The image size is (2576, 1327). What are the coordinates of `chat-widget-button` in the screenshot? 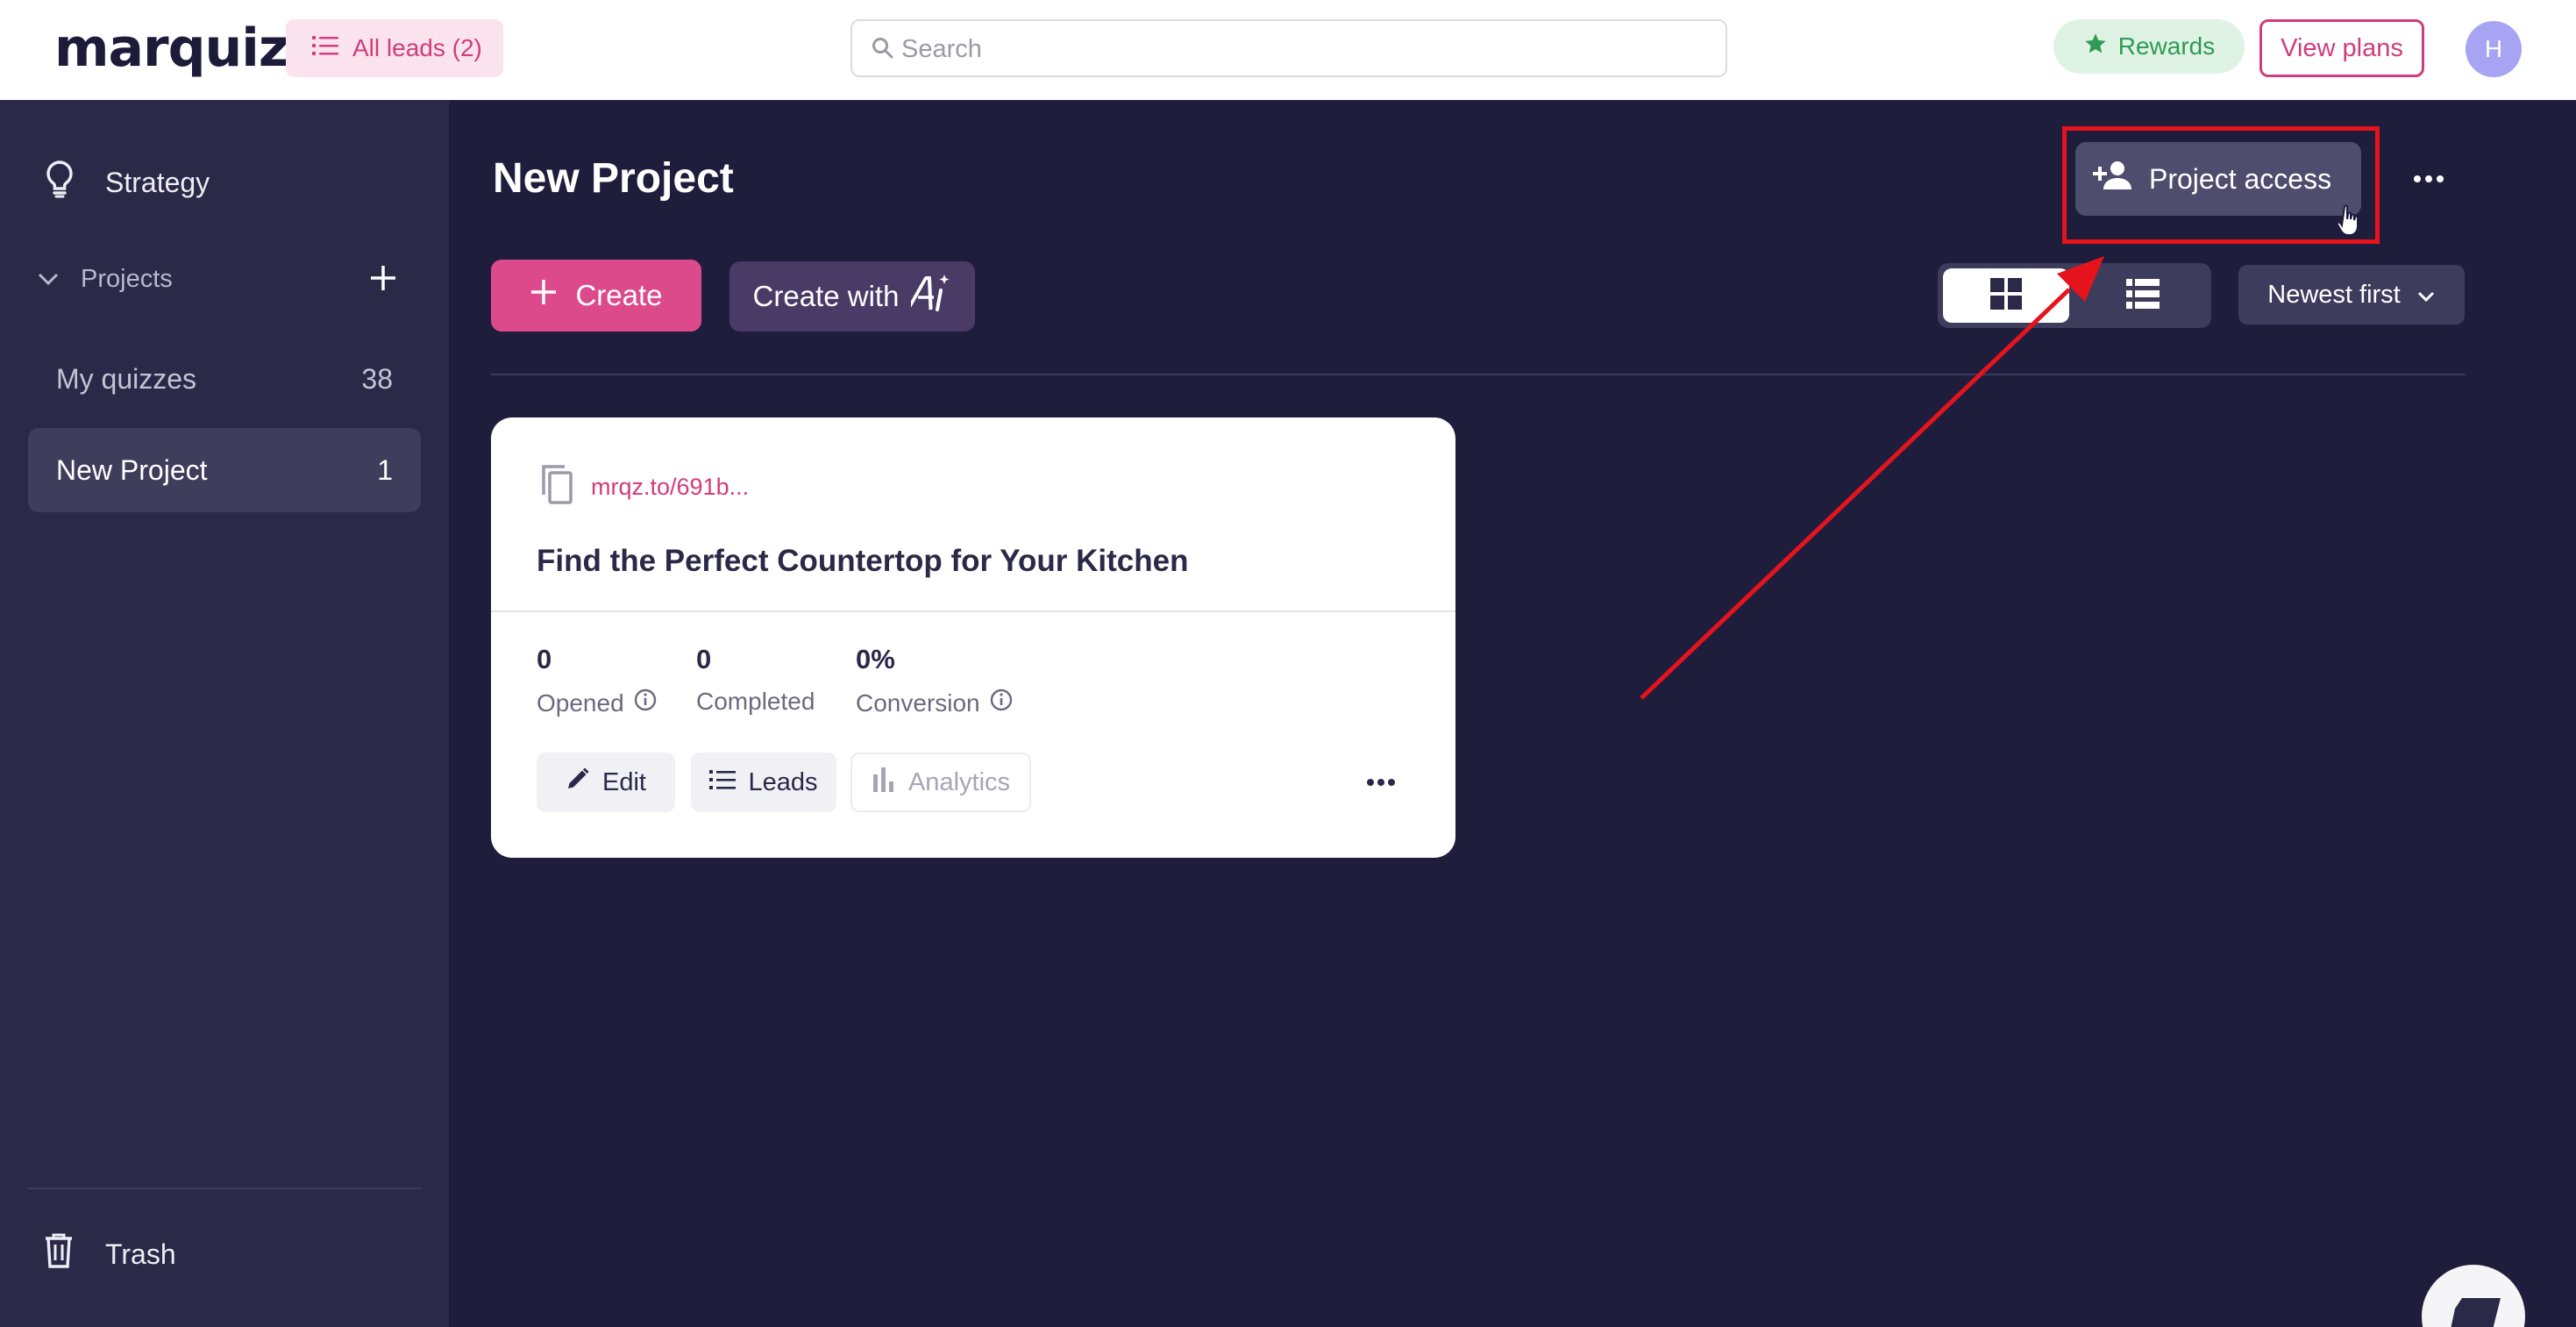 It's located at (2473, 1296).